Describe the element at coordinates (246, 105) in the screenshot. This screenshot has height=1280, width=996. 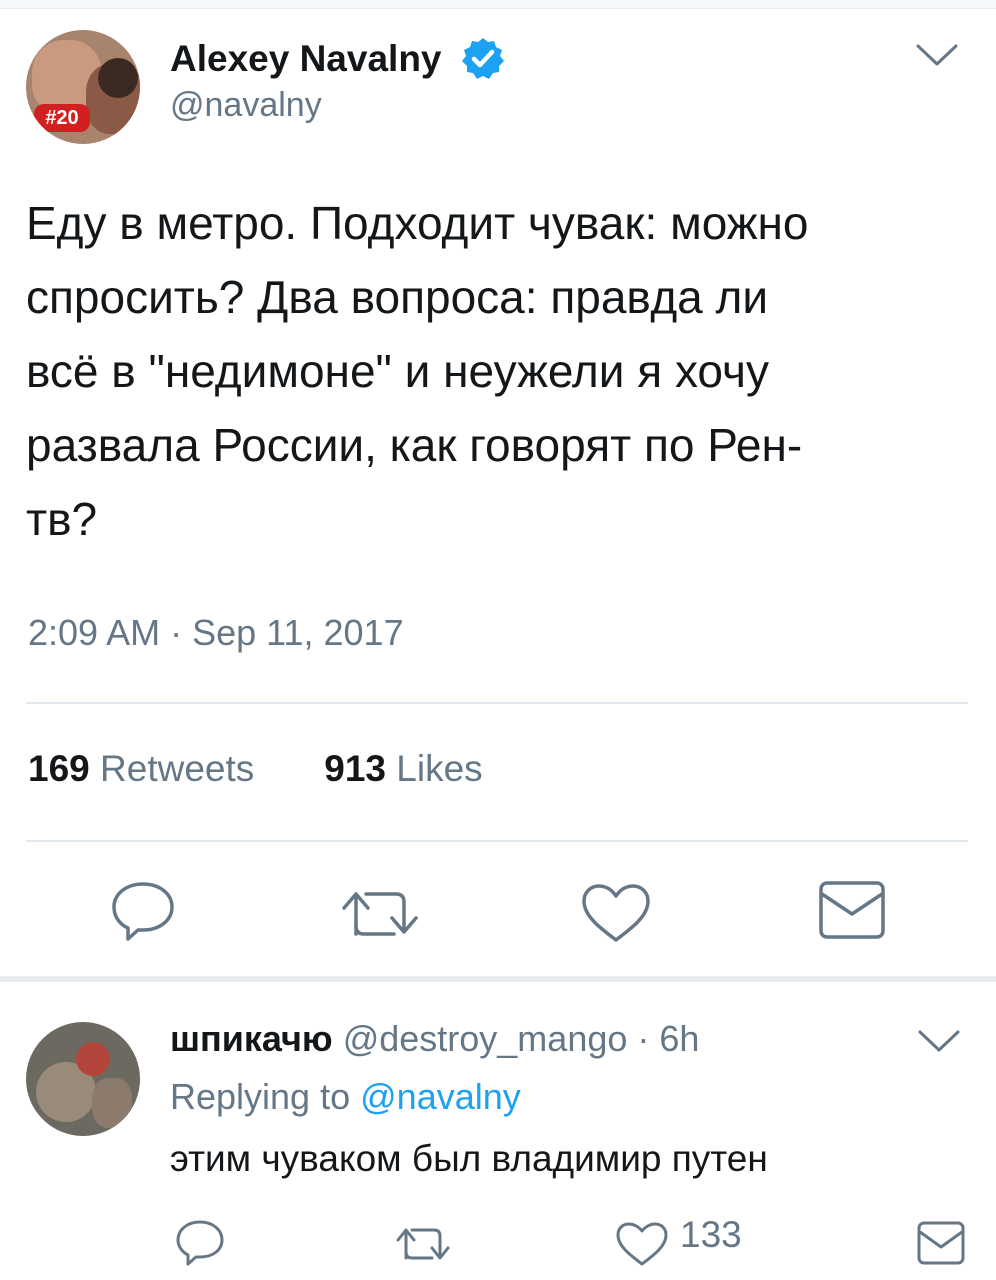
I see `author-handle: @navalny` at that location.